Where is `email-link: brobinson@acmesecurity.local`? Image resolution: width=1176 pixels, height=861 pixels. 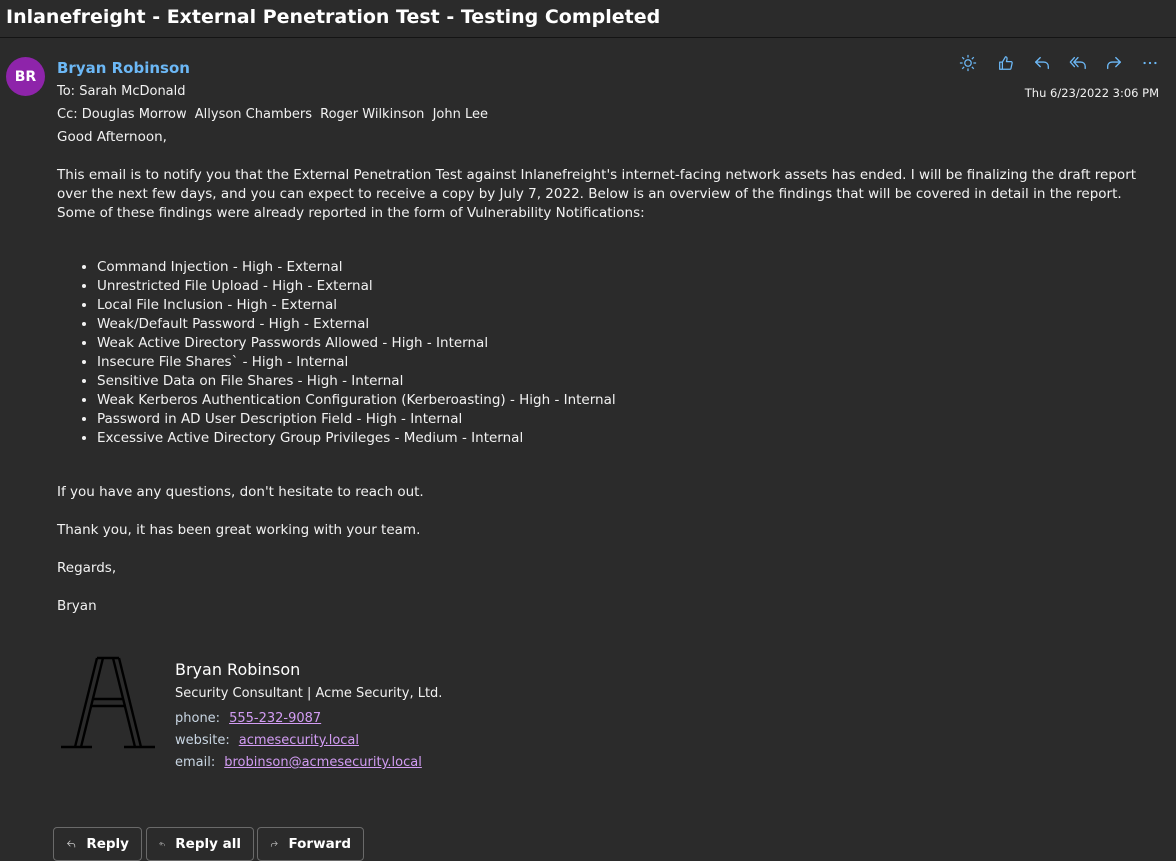
email-link: brobinson@acmesecurity.local is located at coordinates (323, 762).